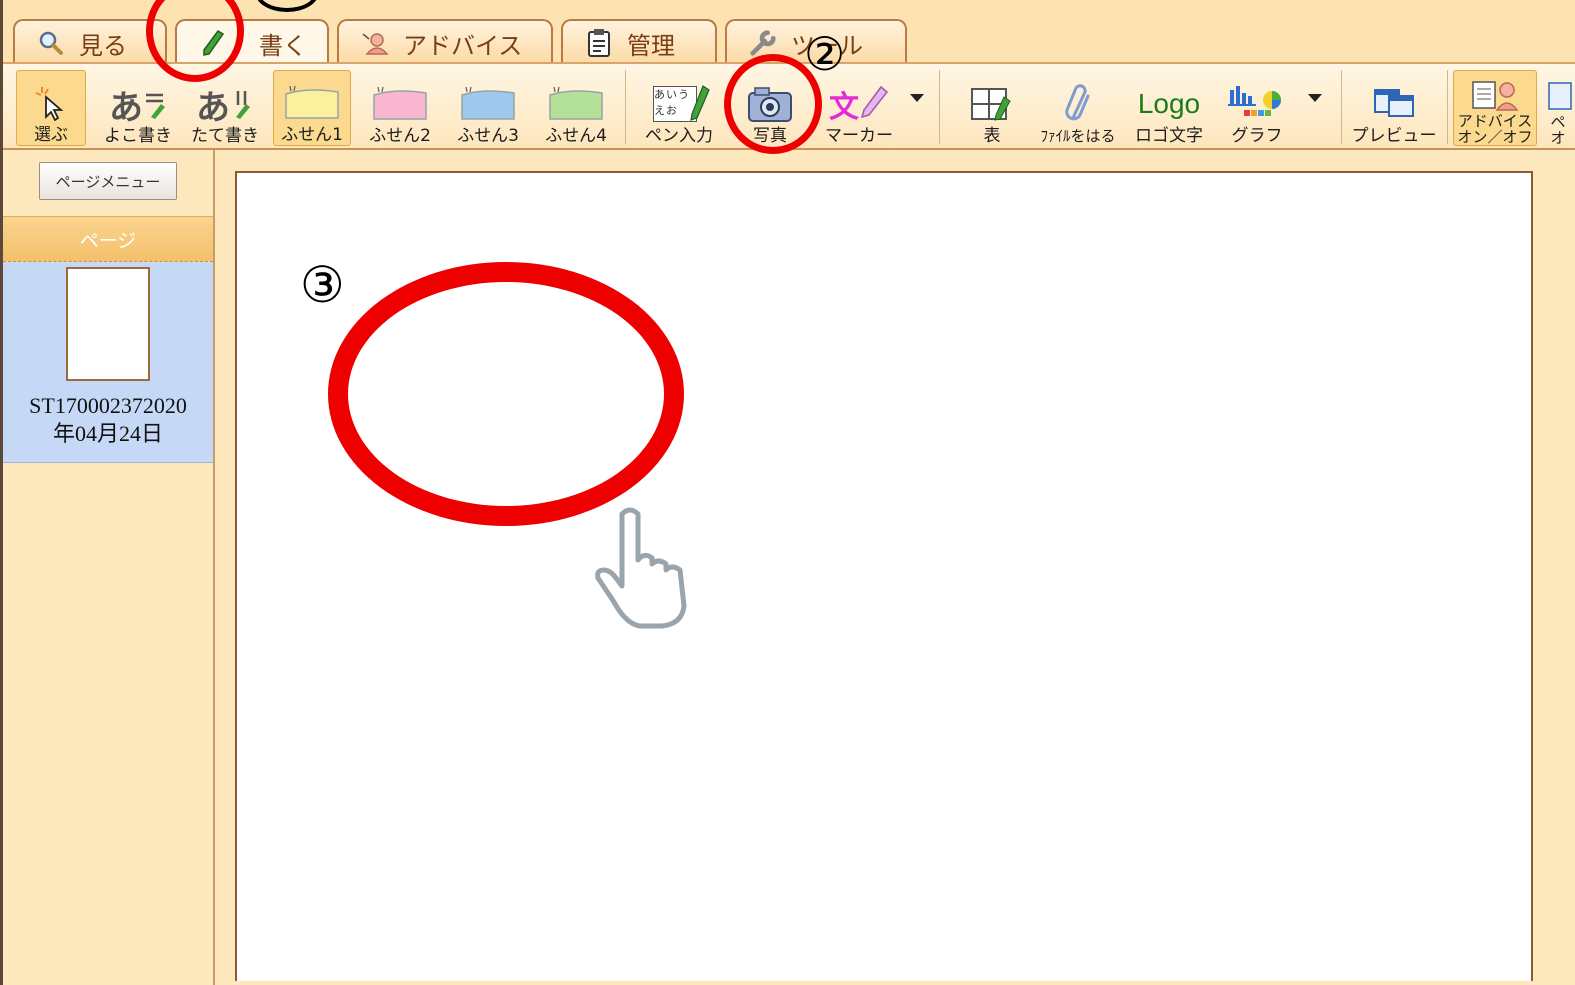 This screenshot has width=1575, height=985. I want to click on table-icon, so click(992, 104).